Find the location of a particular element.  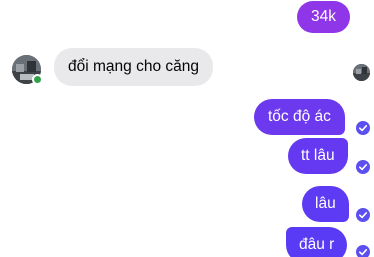

message-text: đâu r is located at coordinates (317, 244).